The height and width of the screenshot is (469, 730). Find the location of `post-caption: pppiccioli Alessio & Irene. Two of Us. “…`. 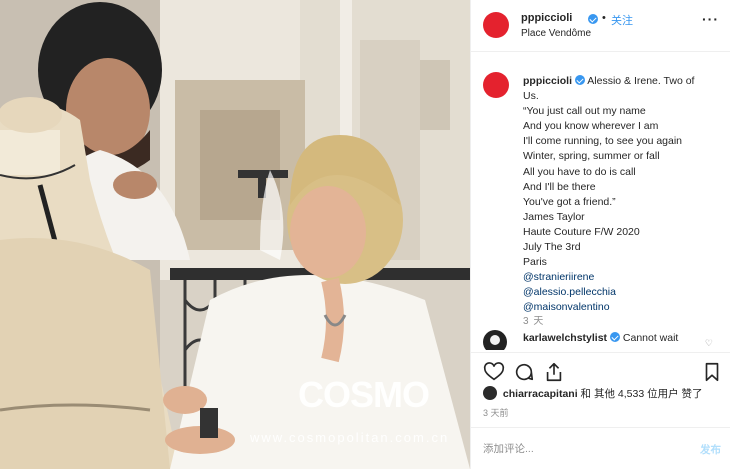

post-caption: pppiccioli Alessio & Irene. Two of Us. “… is located at coordinates (623, 195).